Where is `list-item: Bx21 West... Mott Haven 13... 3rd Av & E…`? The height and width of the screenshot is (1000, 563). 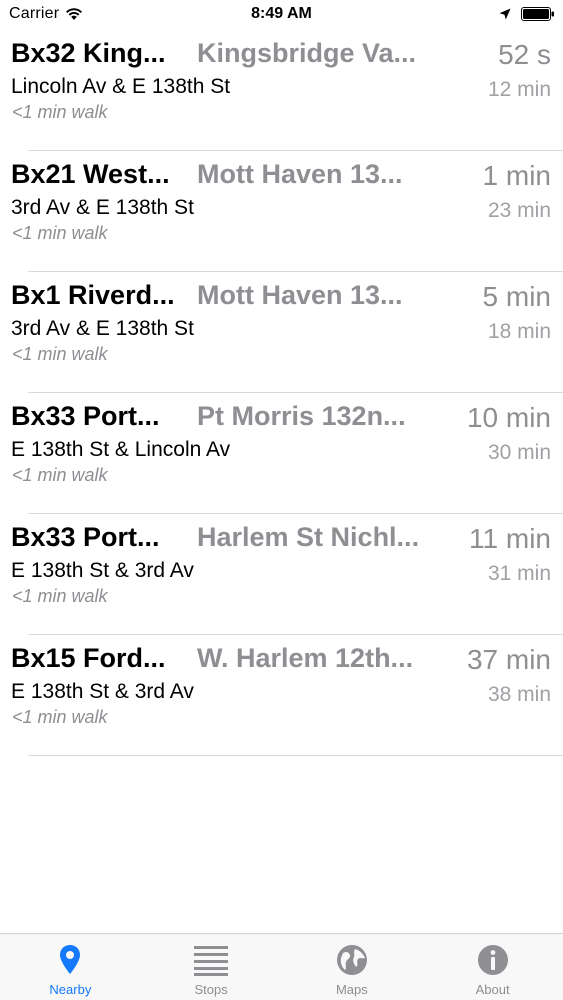 list-item: Bx21 West... Mott Haven 13... 3rd Av & E… is located at coordinates (281, 211).